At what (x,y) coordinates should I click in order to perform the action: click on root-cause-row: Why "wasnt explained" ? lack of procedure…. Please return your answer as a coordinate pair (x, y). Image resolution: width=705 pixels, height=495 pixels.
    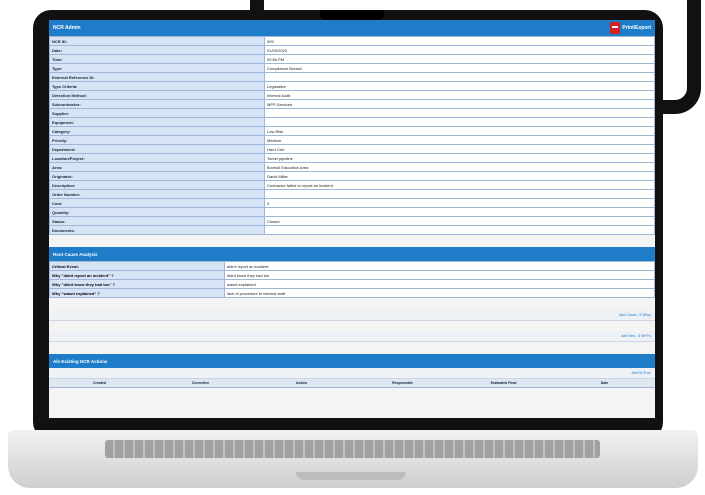
    Looking at the image, I should click on (352, 293).